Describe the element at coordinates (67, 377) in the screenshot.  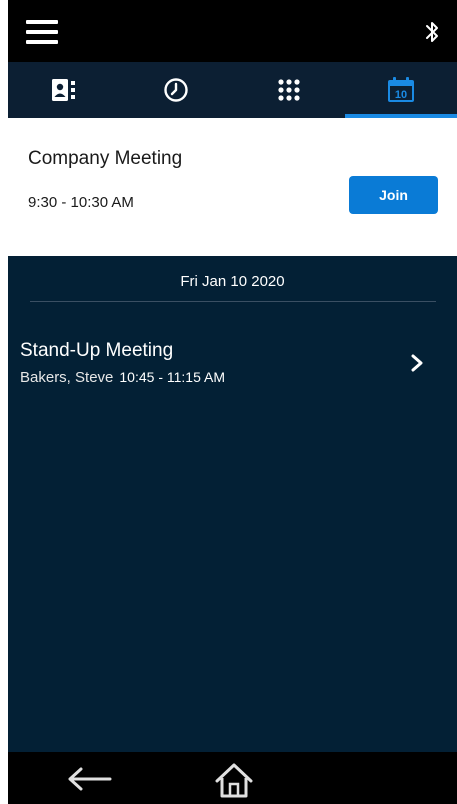
I see `meeting-organizer: Bakers, Steve` at that location.